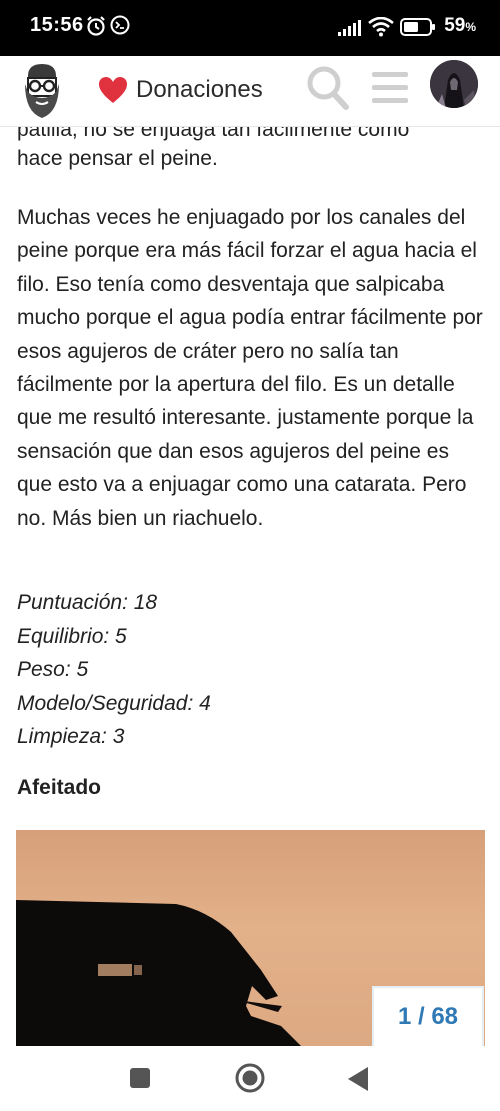  I want to click on terminal-icon, so click(120, 25).